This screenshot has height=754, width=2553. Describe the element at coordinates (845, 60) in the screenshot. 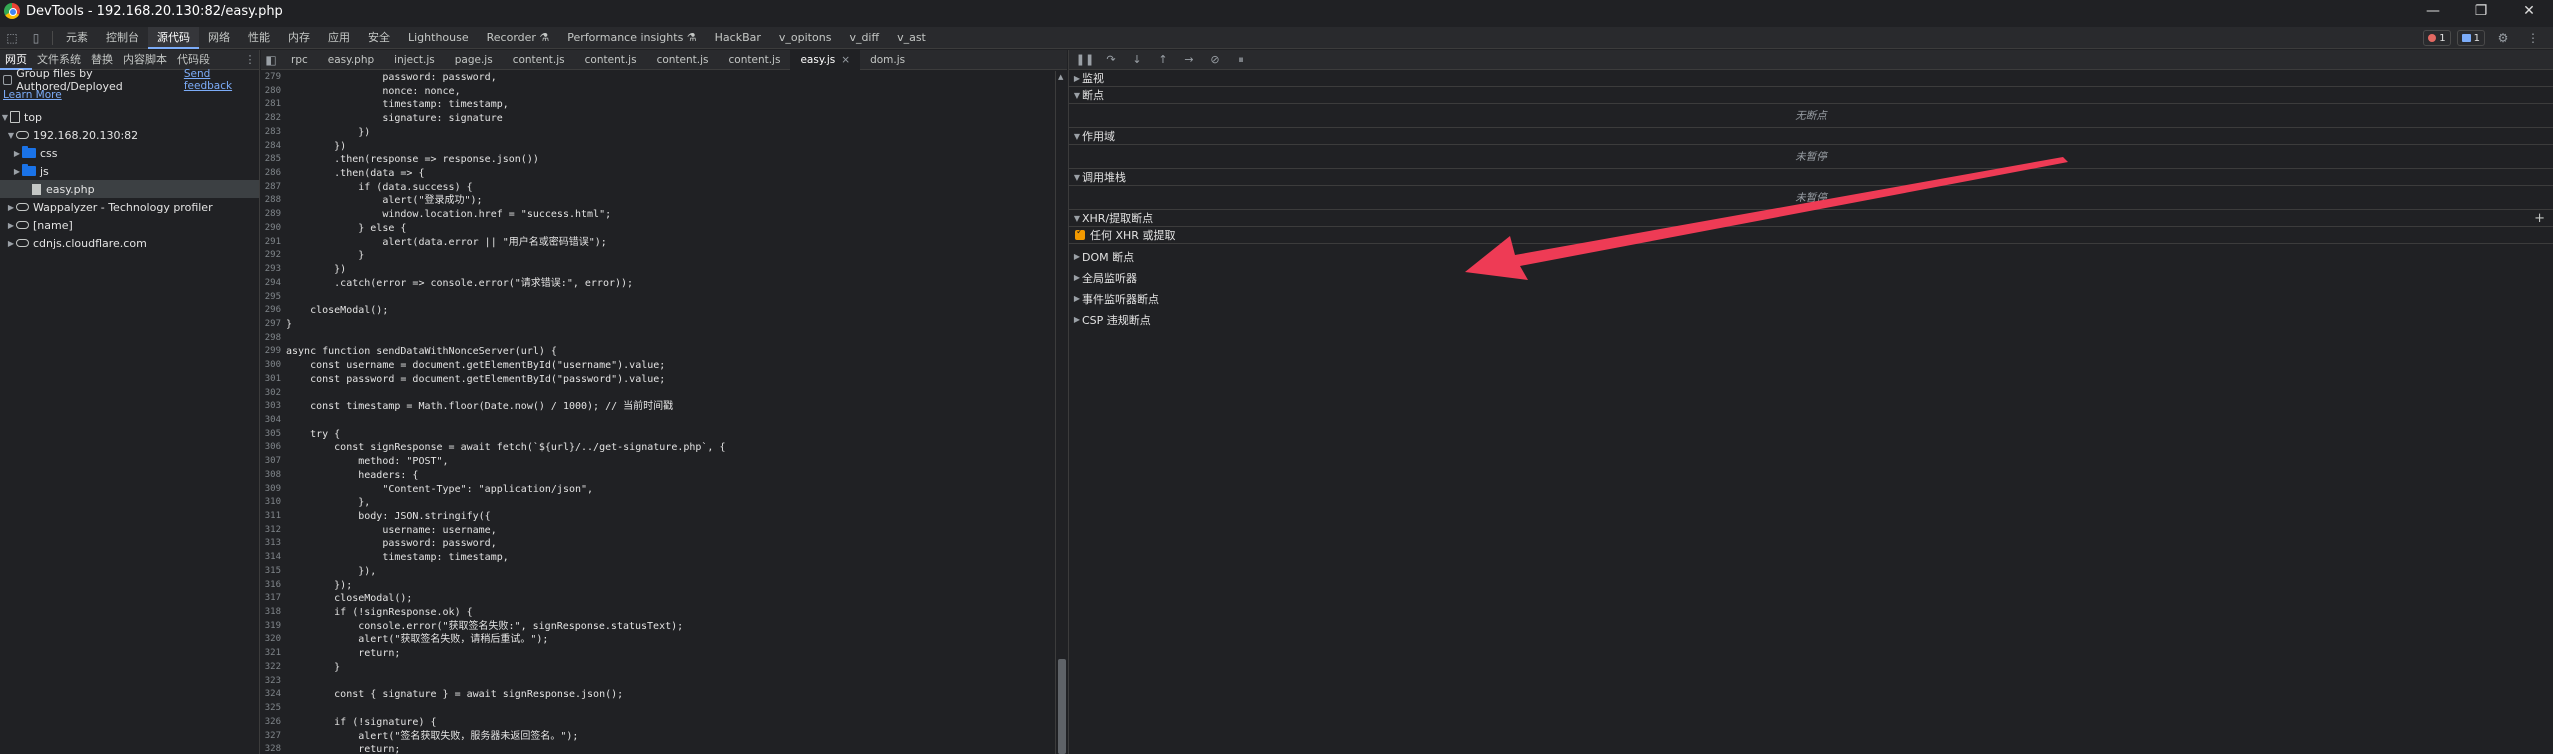

I see `close-tab-icon: ×` at that location.